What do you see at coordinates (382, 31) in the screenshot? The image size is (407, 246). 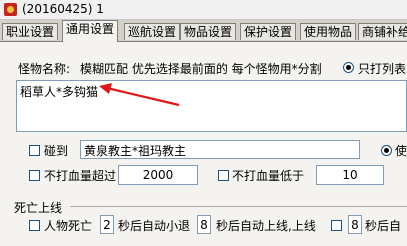 I see `tab-shop-supply: 商铺补给` at bounding box center [382, 31].